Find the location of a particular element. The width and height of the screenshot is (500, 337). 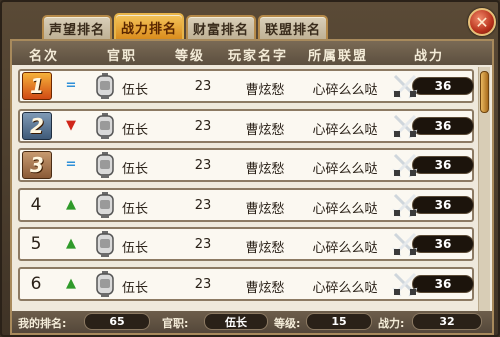

my-title-value: 伍长 is located at coordinates (236, 321).